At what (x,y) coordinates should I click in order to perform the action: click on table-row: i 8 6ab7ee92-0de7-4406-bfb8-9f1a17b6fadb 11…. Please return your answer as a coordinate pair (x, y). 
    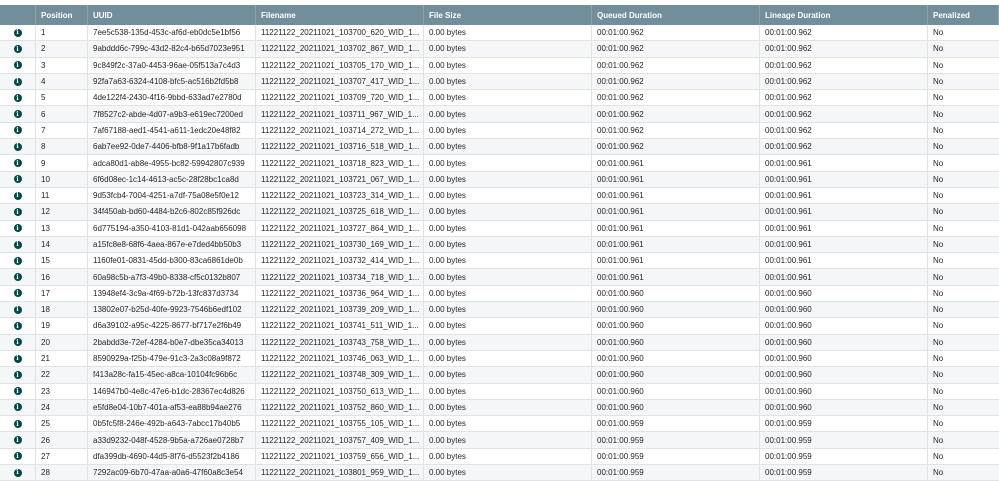
    Looking at the image, I should click on (499, 147).